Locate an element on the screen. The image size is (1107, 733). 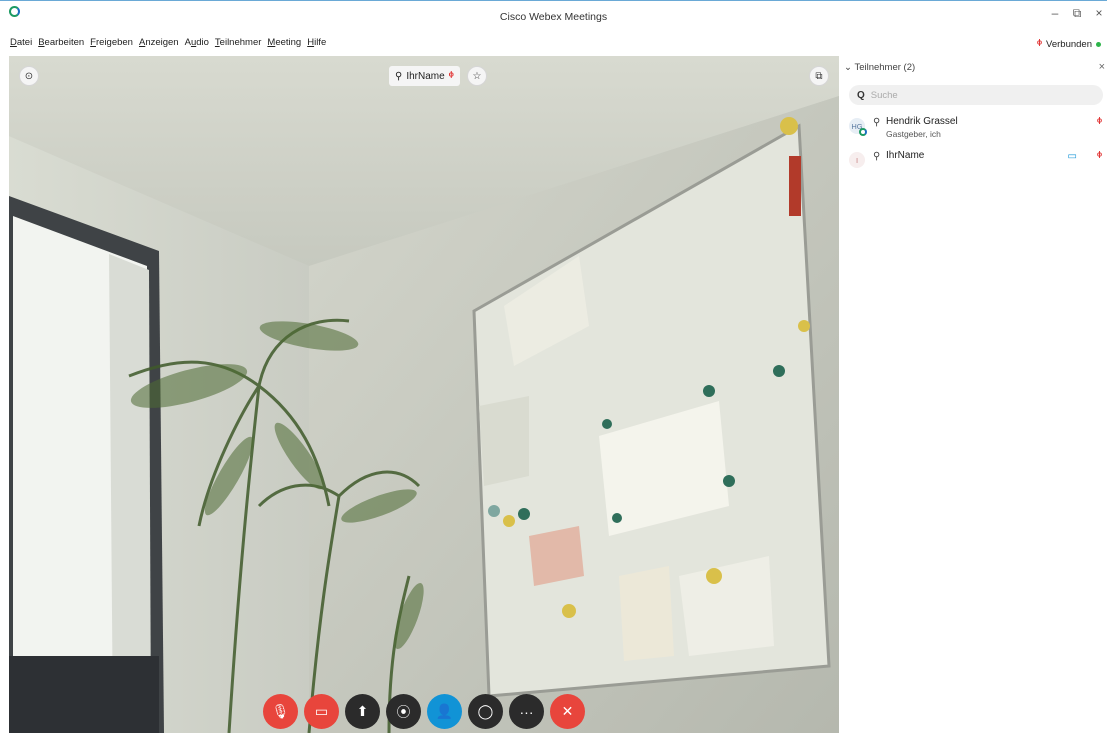
participant-role: Gastgeber, ich is located at coordinates (913, 134).